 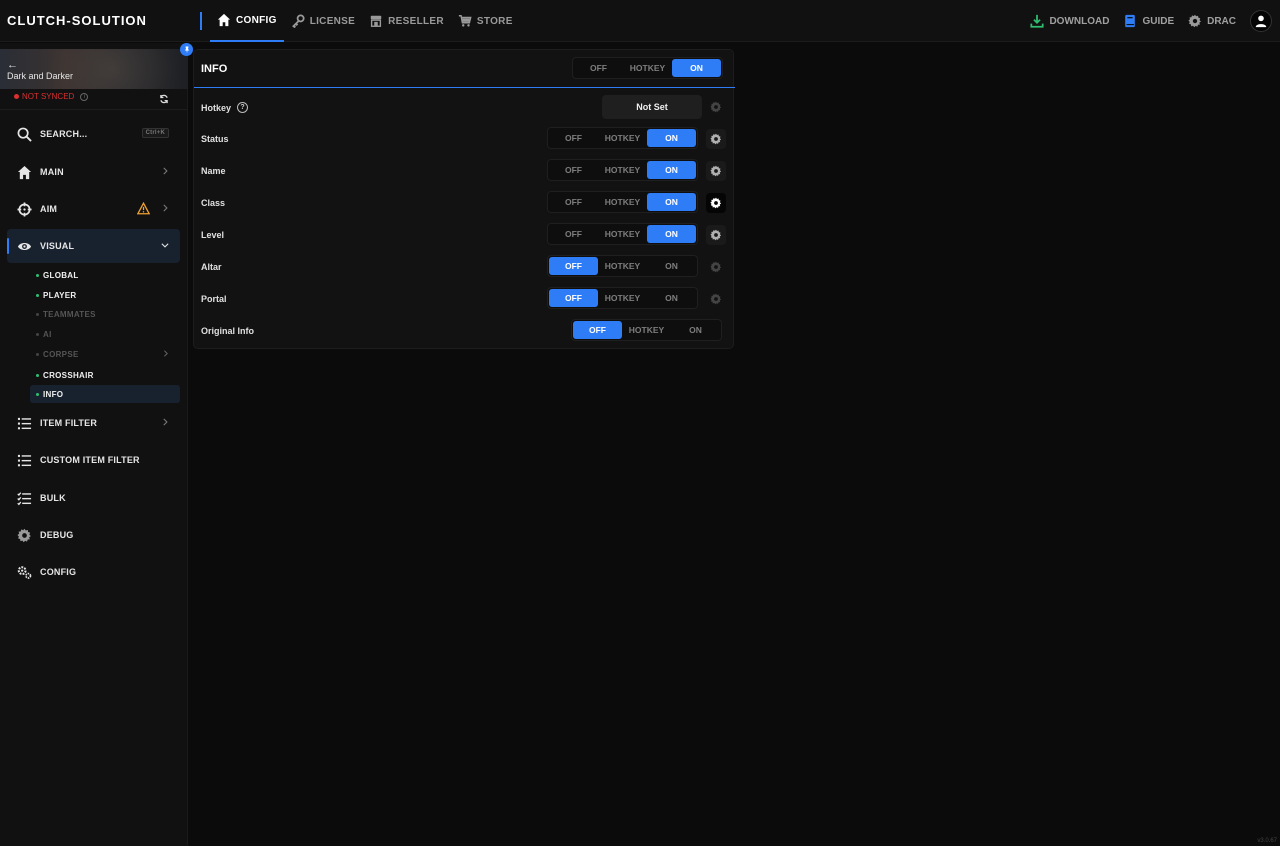 I want to click on version-label: v3.0.67, so click(x=1267, y=841).